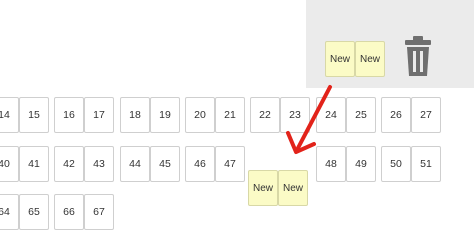 This screenshot has height=250, width=474. I want to click on number-tile: 14, so click(9, 115).